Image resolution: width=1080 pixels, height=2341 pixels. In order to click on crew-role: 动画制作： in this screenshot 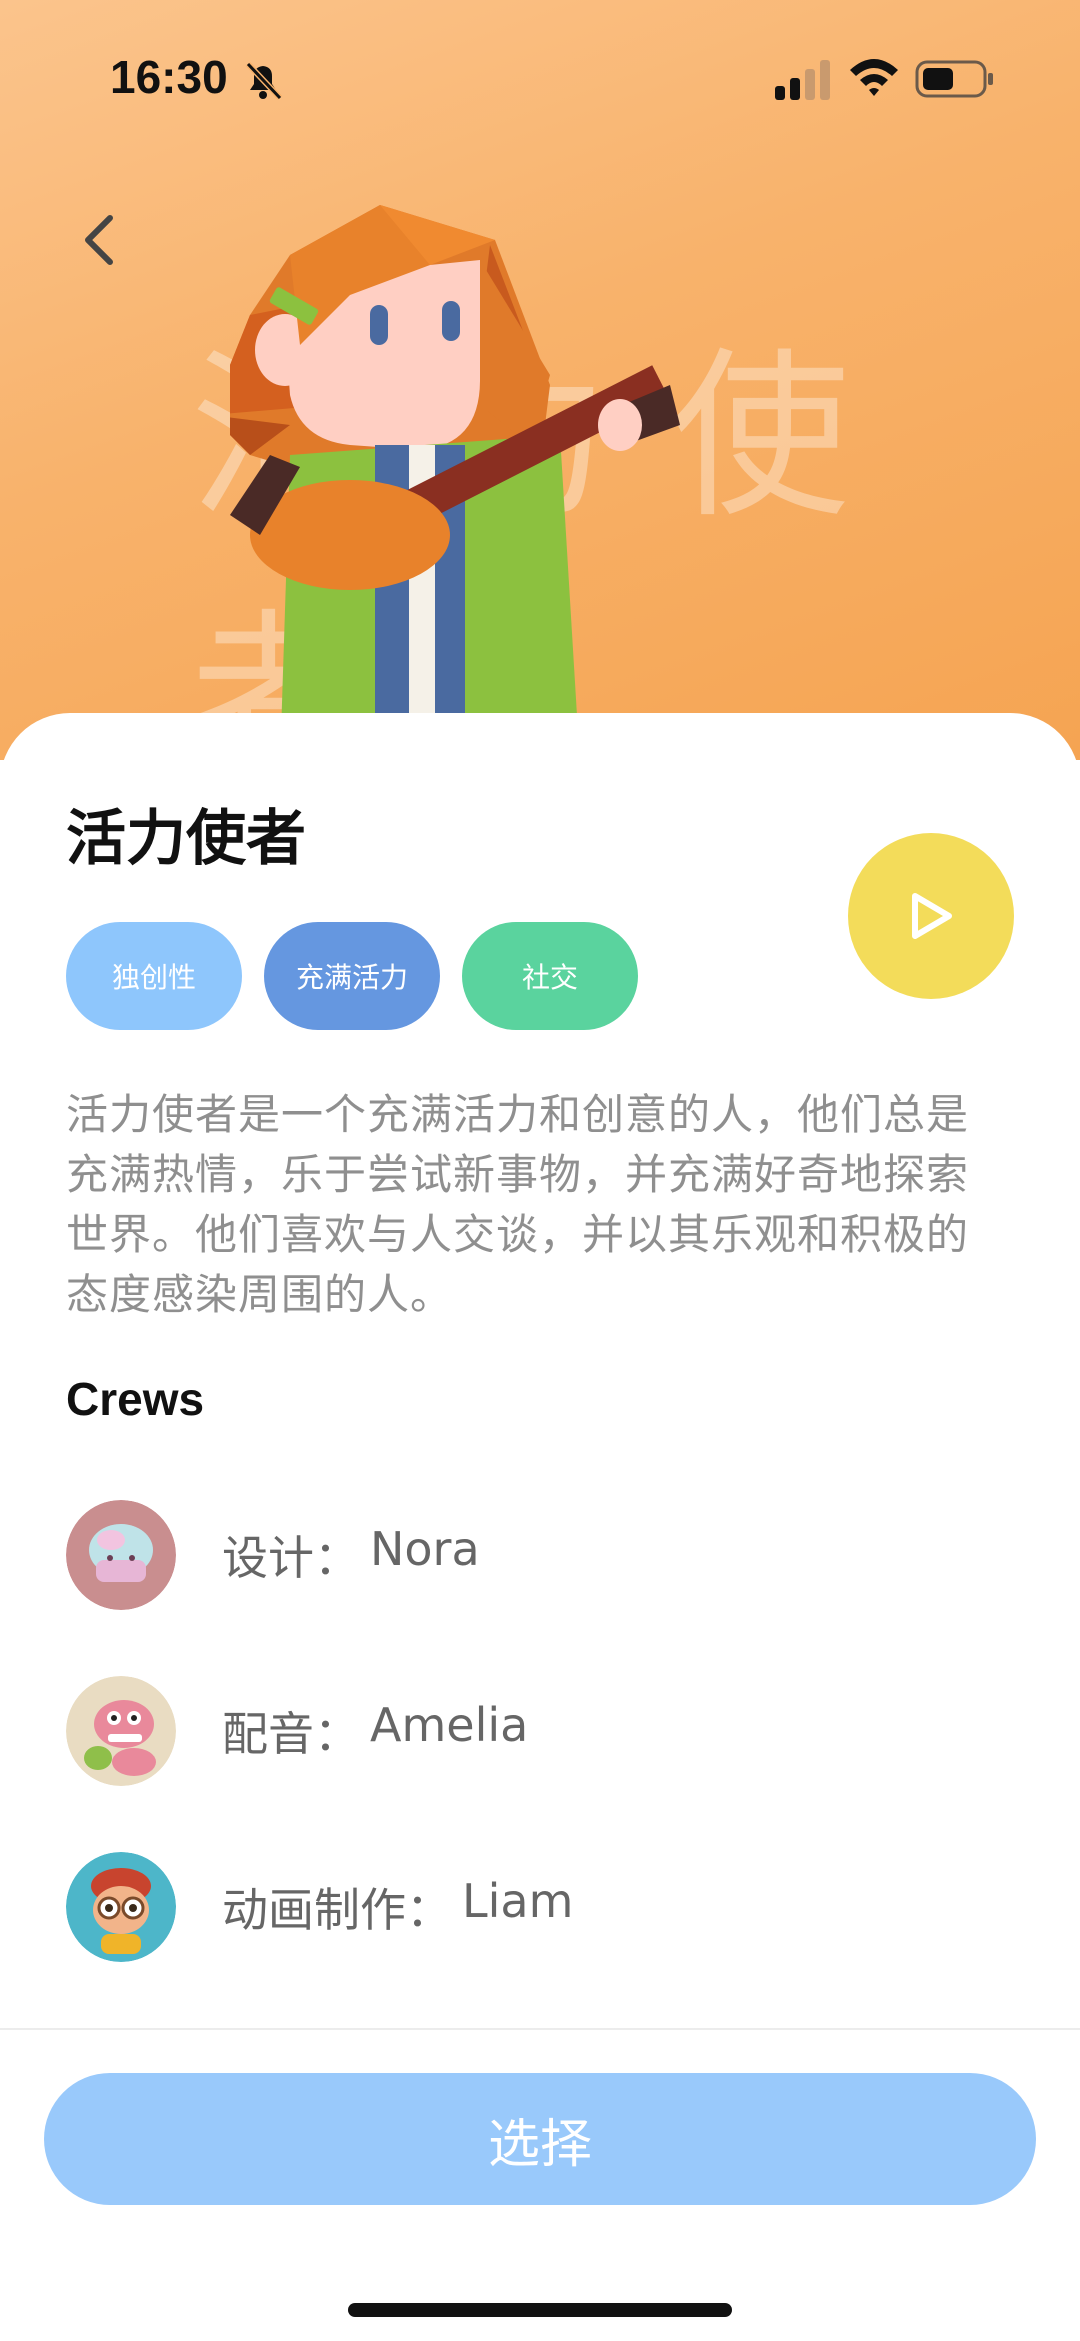, I will do `click(337, 1910)`.